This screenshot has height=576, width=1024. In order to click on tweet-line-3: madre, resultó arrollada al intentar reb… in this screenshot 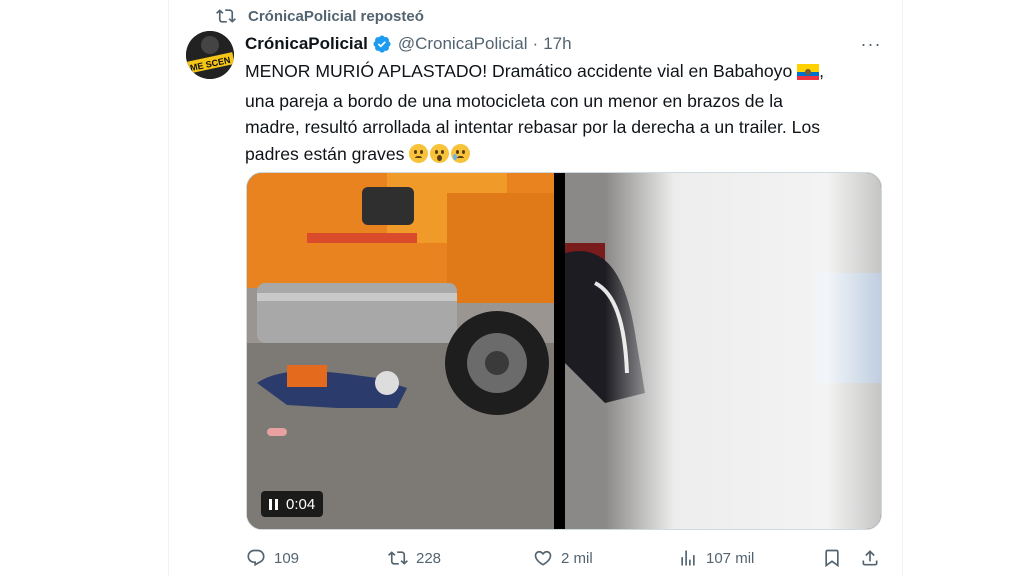, I will do `click(533, 127)`.